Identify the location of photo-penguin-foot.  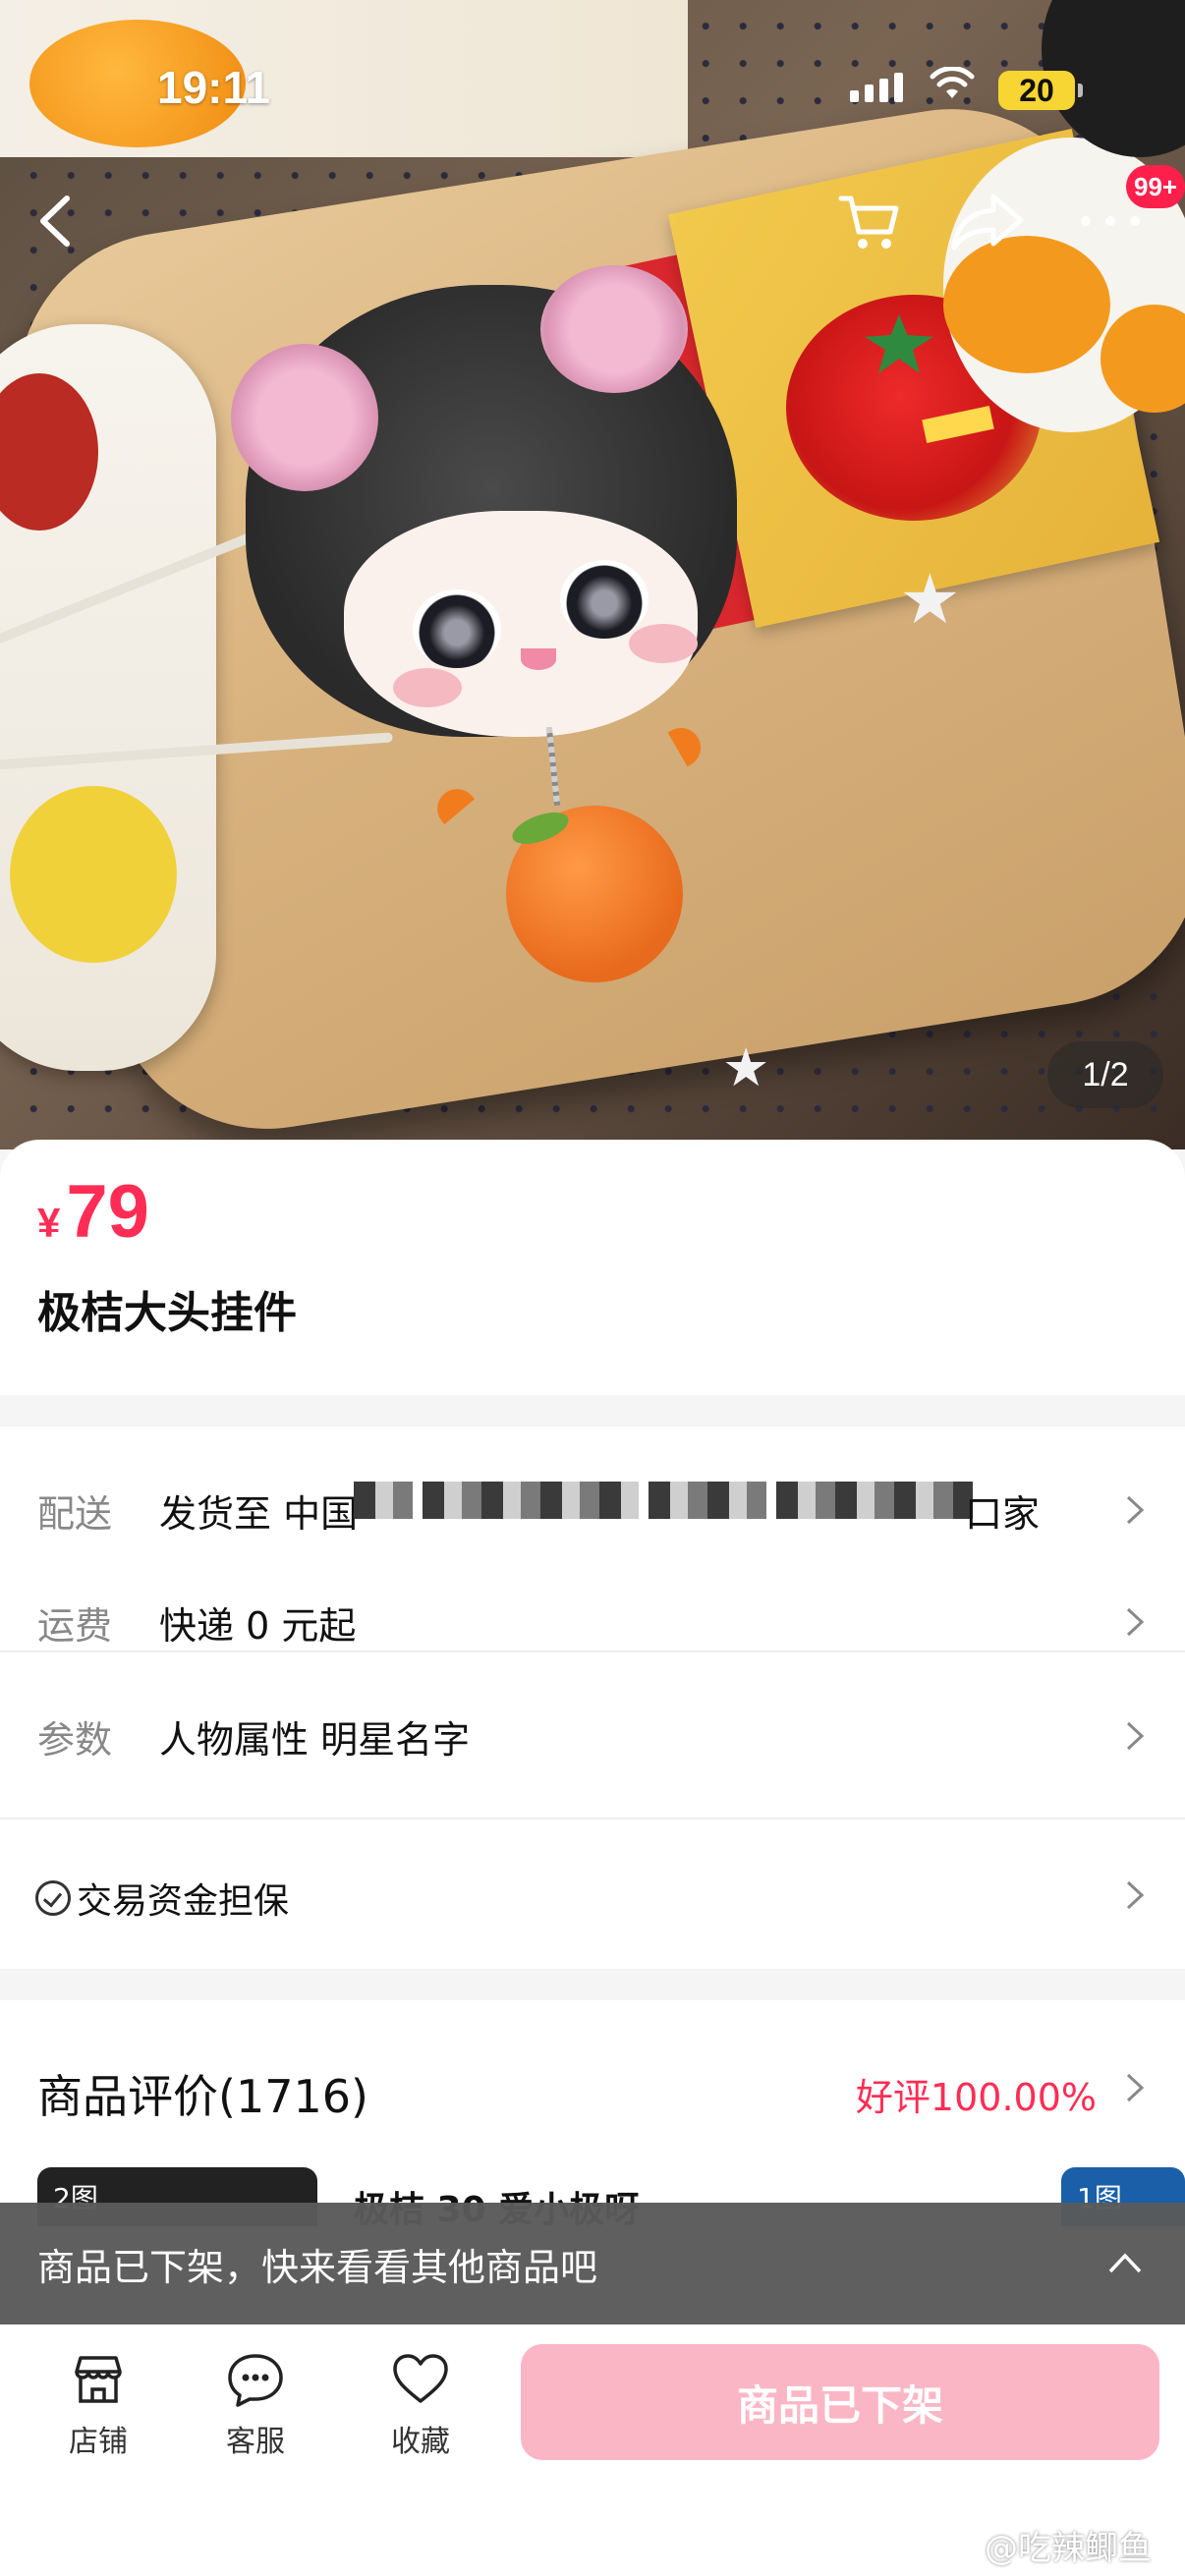
(1026, 304).